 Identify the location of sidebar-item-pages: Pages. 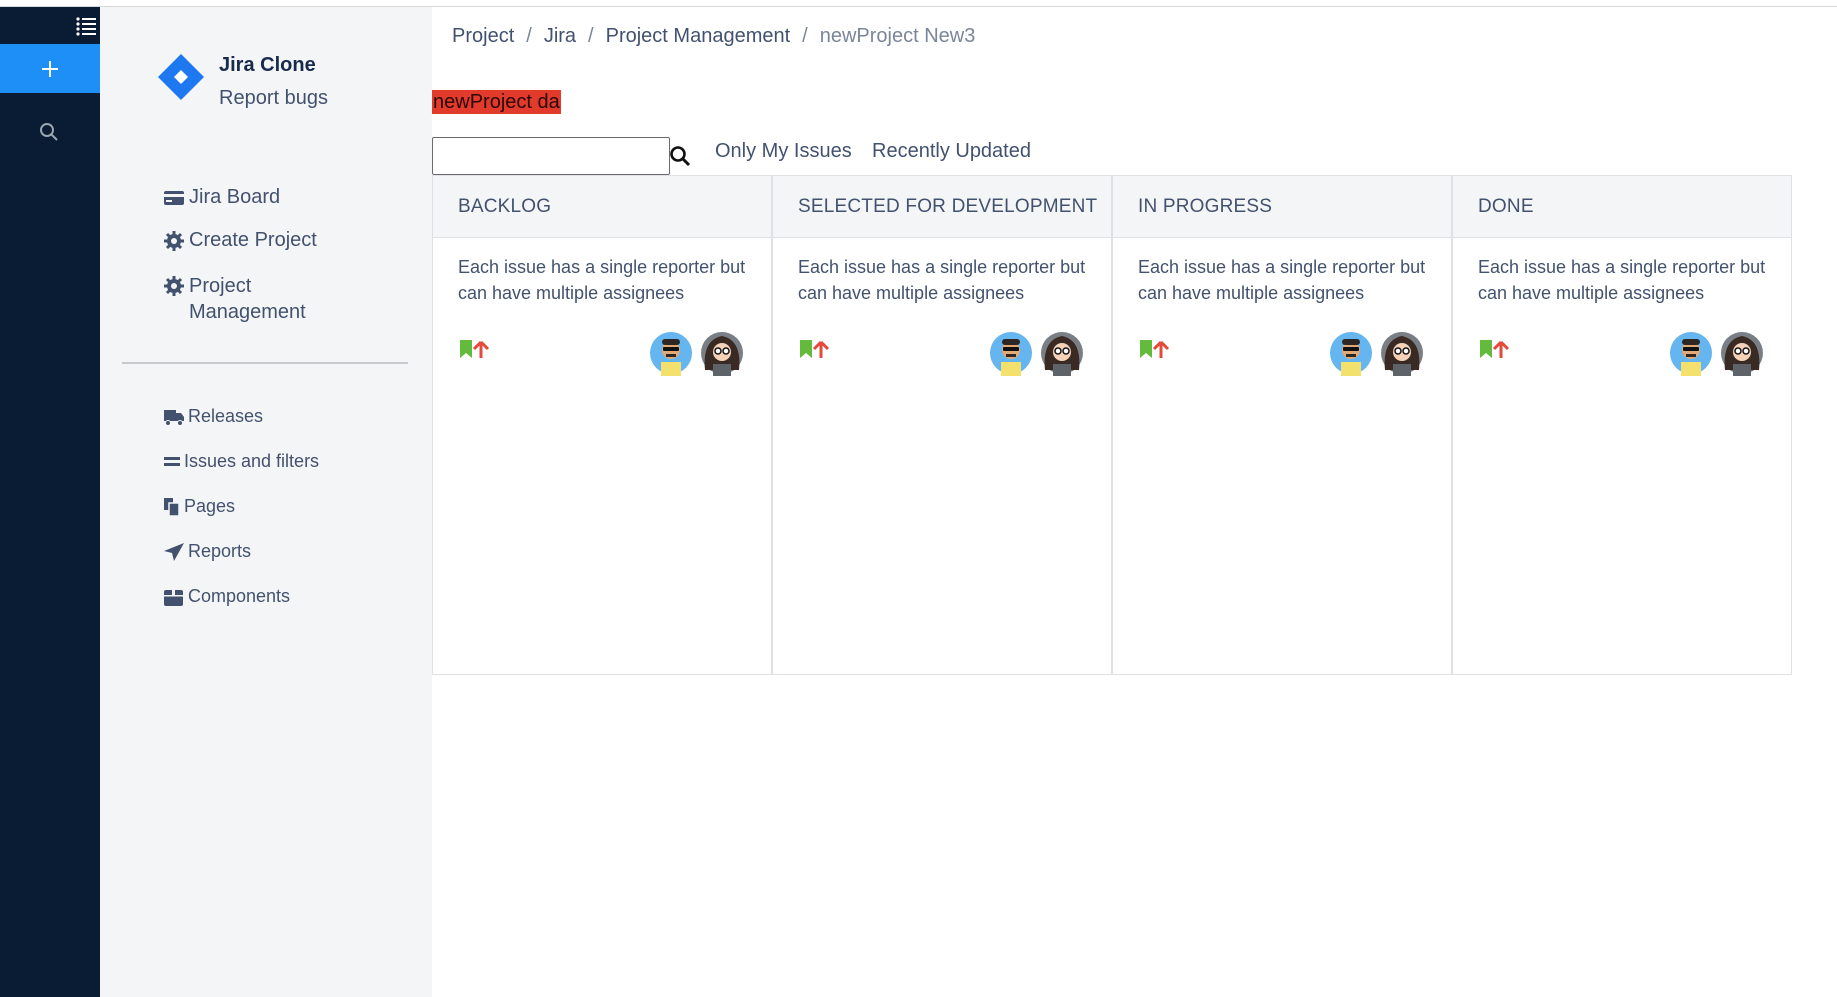
(199, 506).